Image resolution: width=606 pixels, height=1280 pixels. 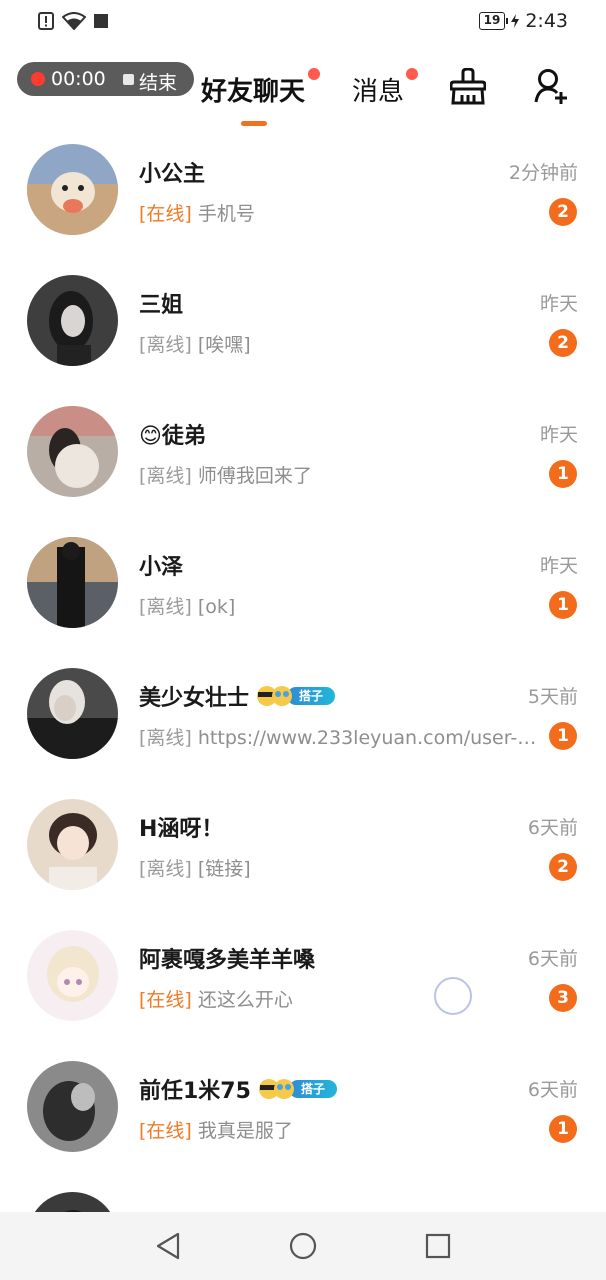 I want to click on last-message: 师傅我回来了, so click(x=254, y=476).